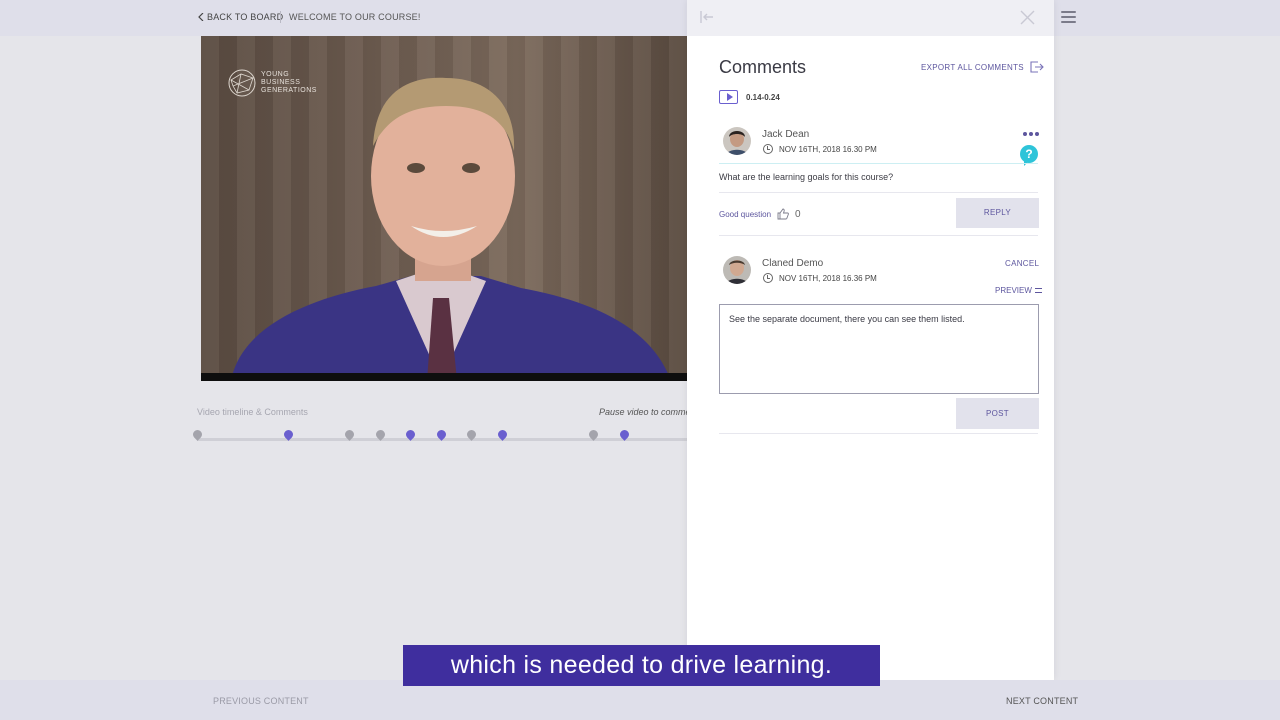 The height and width of the screenshot is (720, 1280). I want to click on hamburger-menu-icon, so click(1068, 17).